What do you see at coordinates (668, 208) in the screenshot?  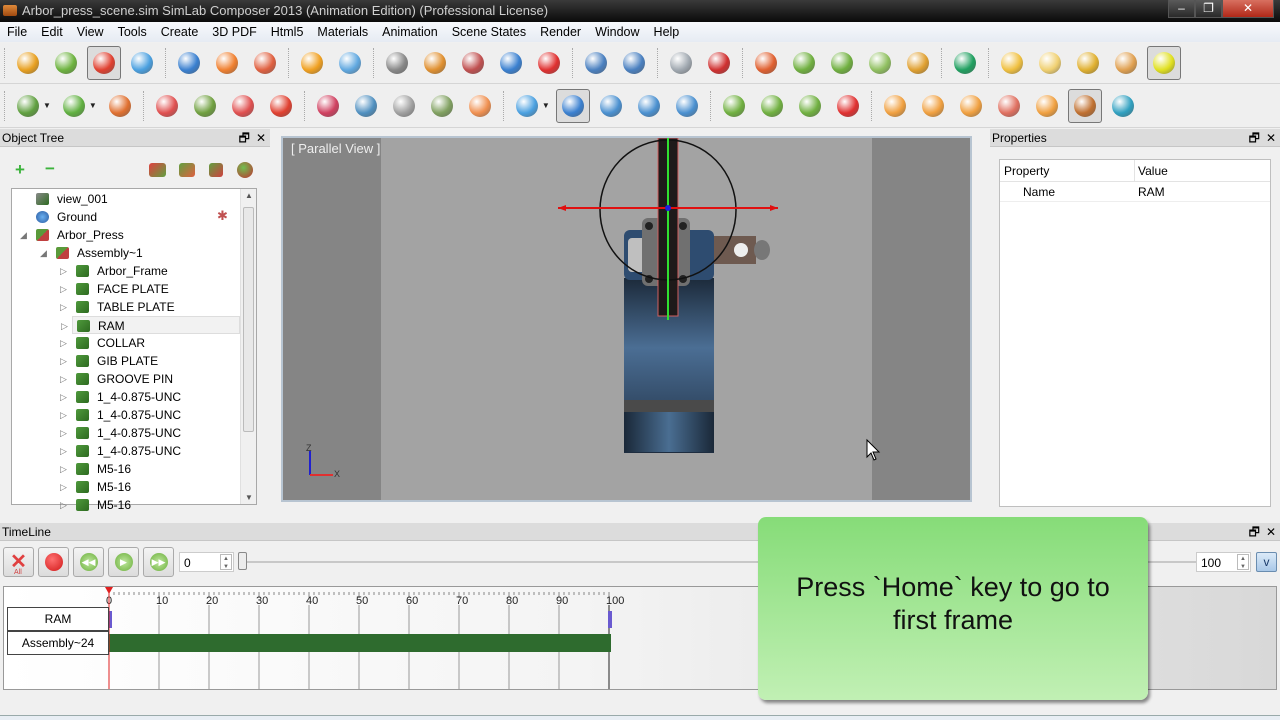 I see `gizmo-pivot` at bounding box center [668, 208].